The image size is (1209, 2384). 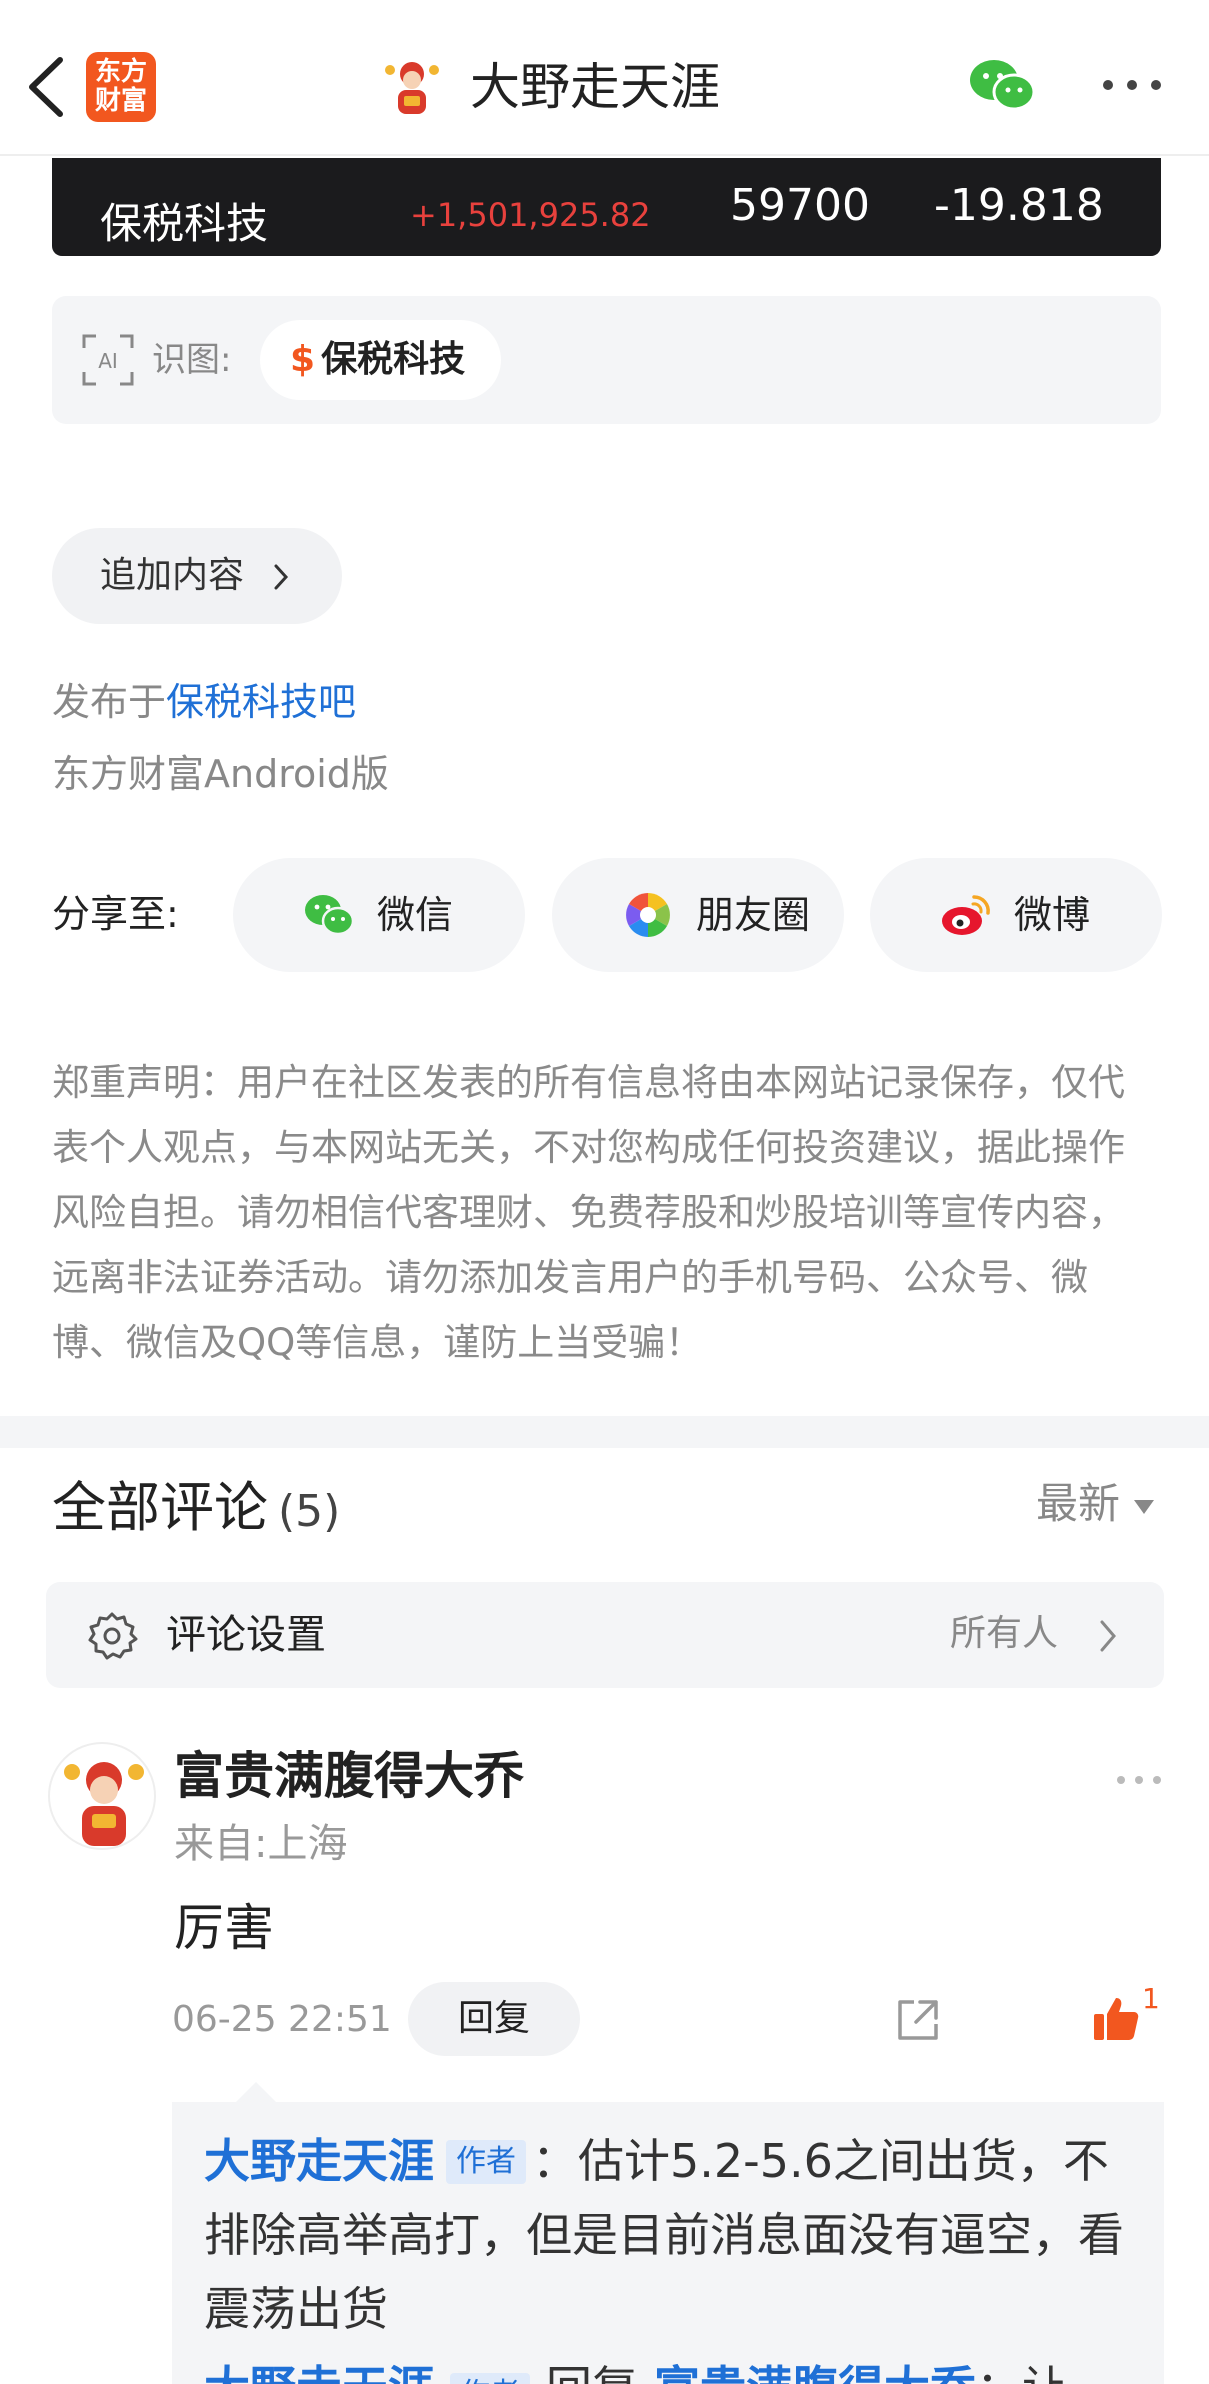 I want to click on stock-chip: $ 保税科技, so click(x=381, y=360).